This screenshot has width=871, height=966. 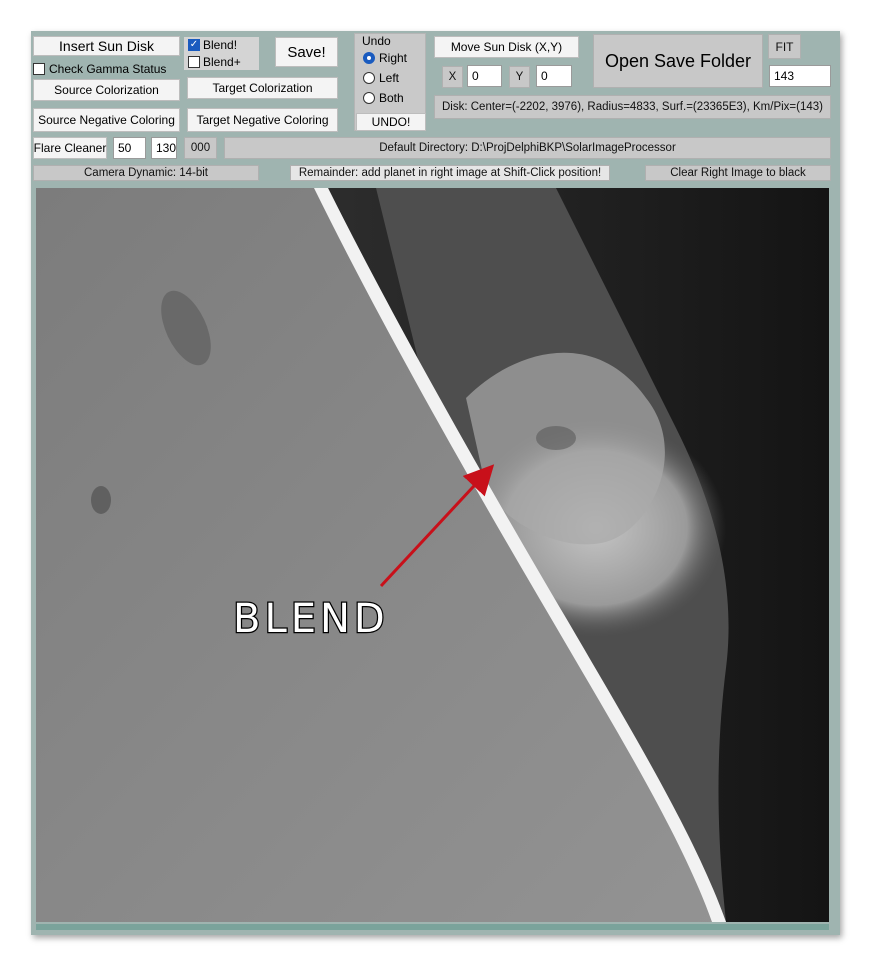 What do you see at coordinates (393, 58) in the screenshot?
I see `undo-right-label: Right` at bounding box center [393, 58].